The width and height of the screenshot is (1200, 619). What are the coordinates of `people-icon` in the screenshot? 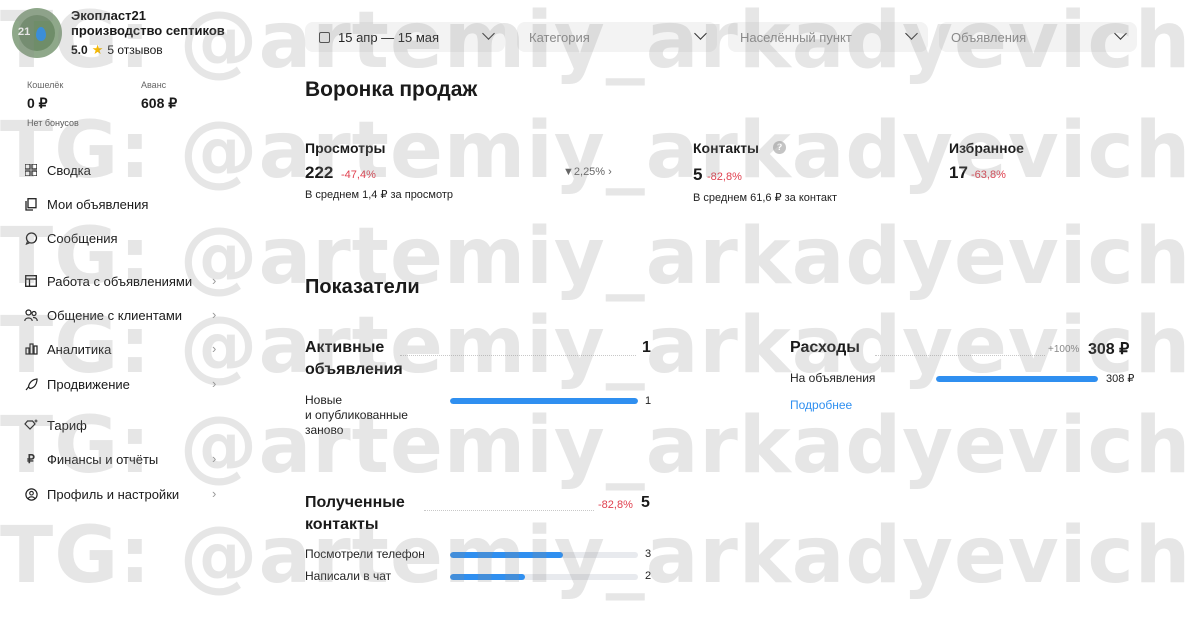 It's located at (31, 315).